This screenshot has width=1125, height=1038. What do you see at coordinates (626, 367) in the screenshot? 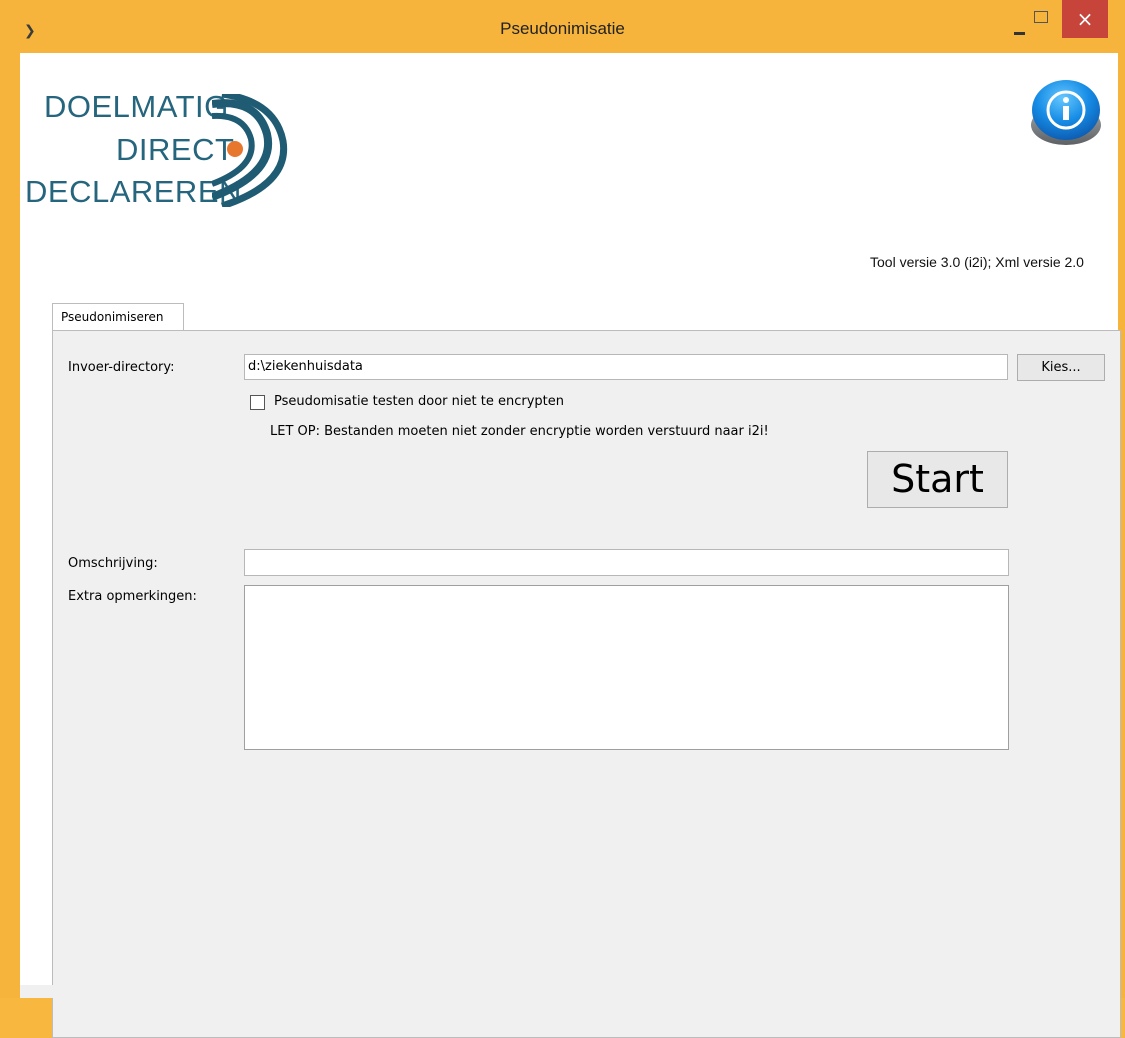
I see `input-directory-field: d:\ziekenhuisdata` at bounding box center [626, 367].